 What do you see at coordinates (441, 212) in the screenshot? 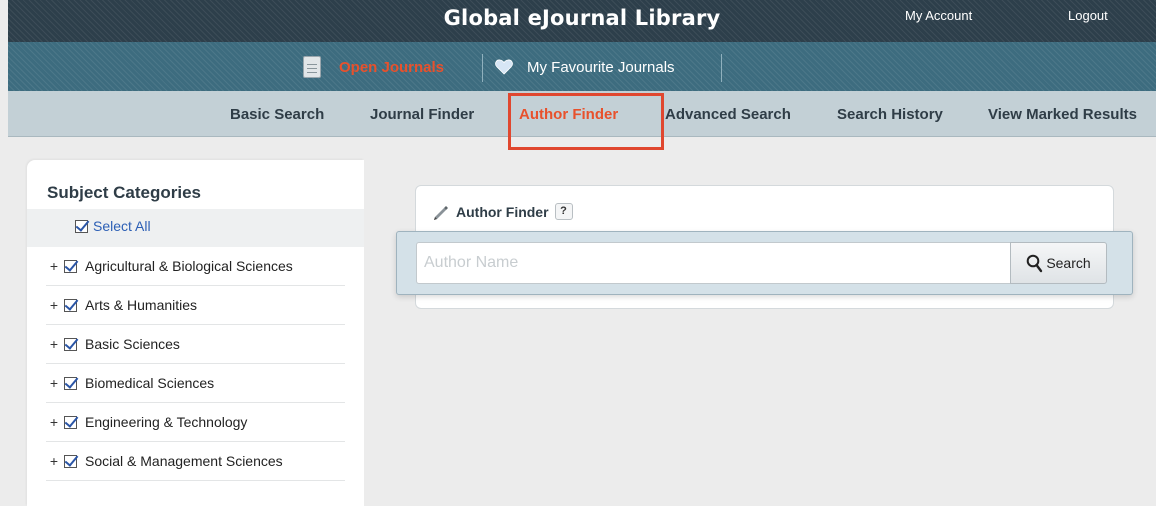
I see `pen-icon` at bounding box center [441, 212].